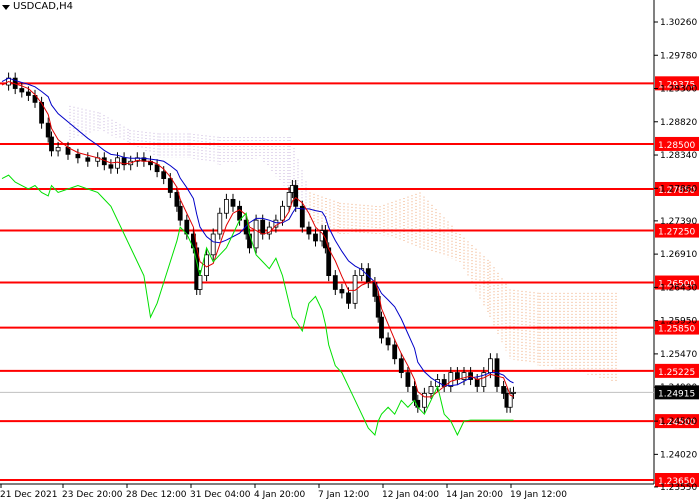  Describe the element at coordinates (678, 123) in the screenshot. I see `y-tick-label: 1.28820` at that location.